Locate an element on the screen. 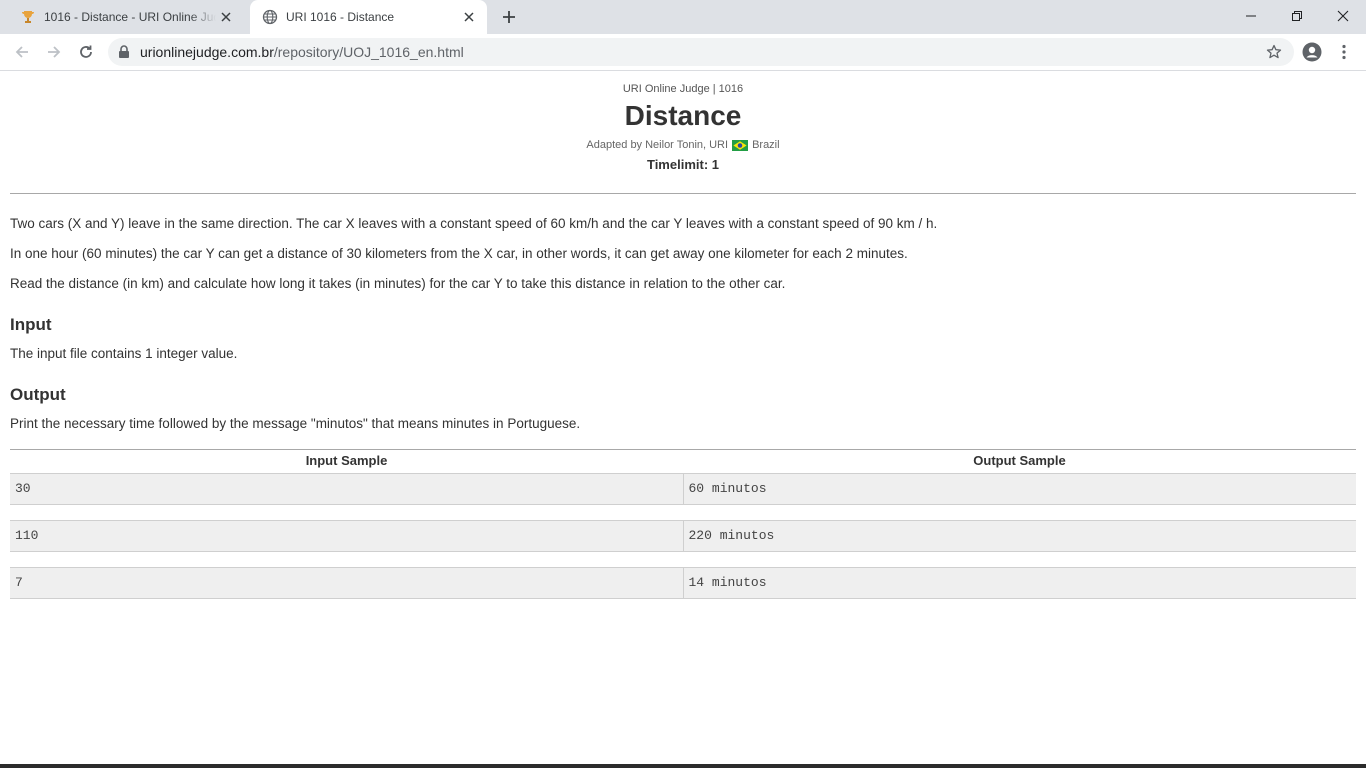 This screenshot has height=768, width=1366. sample-row: 7 14 minutos is located at coordinates (683, 583).